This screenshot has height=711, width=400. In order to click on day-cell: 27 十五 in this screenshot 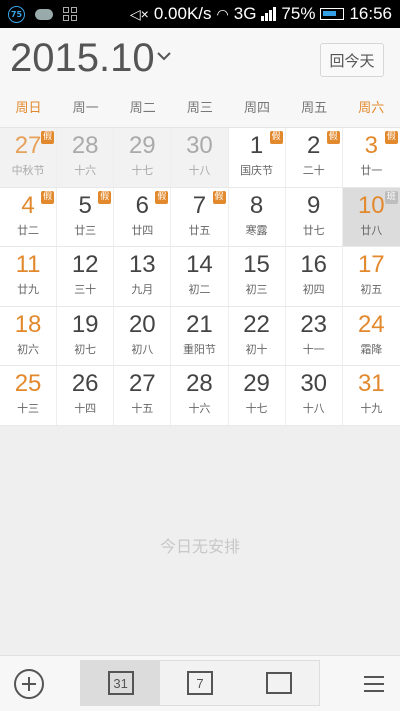, I will do `click(143, 395)`.